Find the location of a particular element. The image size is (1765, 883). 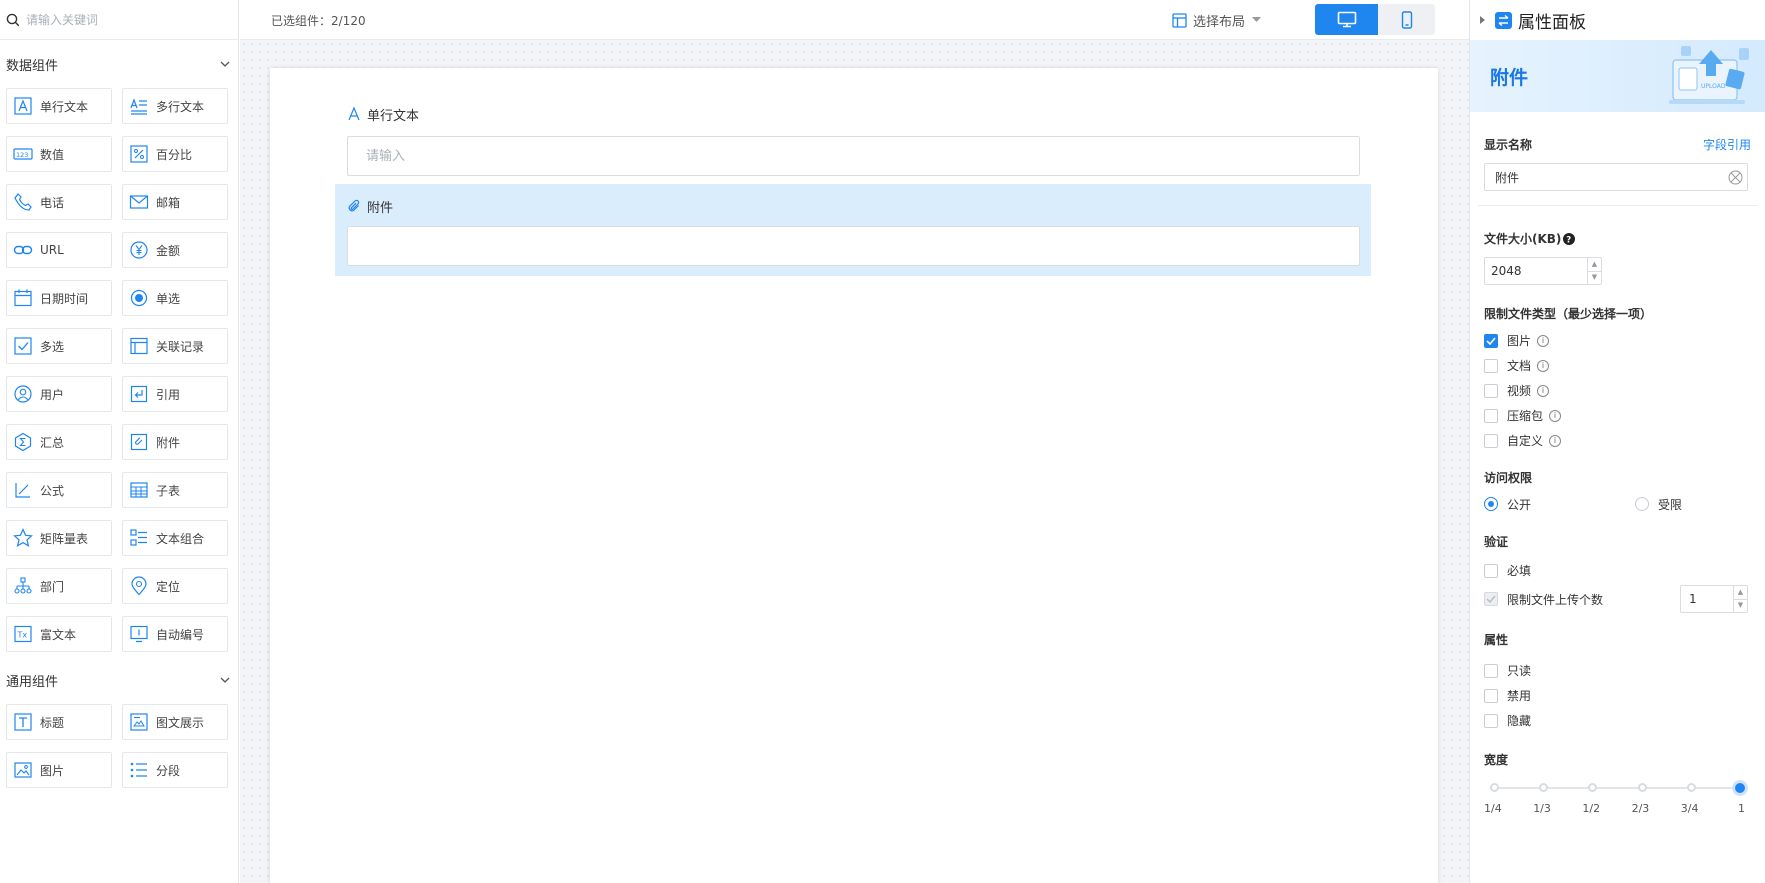

component-item-label: 单选 is located at coordinates (168, 298).